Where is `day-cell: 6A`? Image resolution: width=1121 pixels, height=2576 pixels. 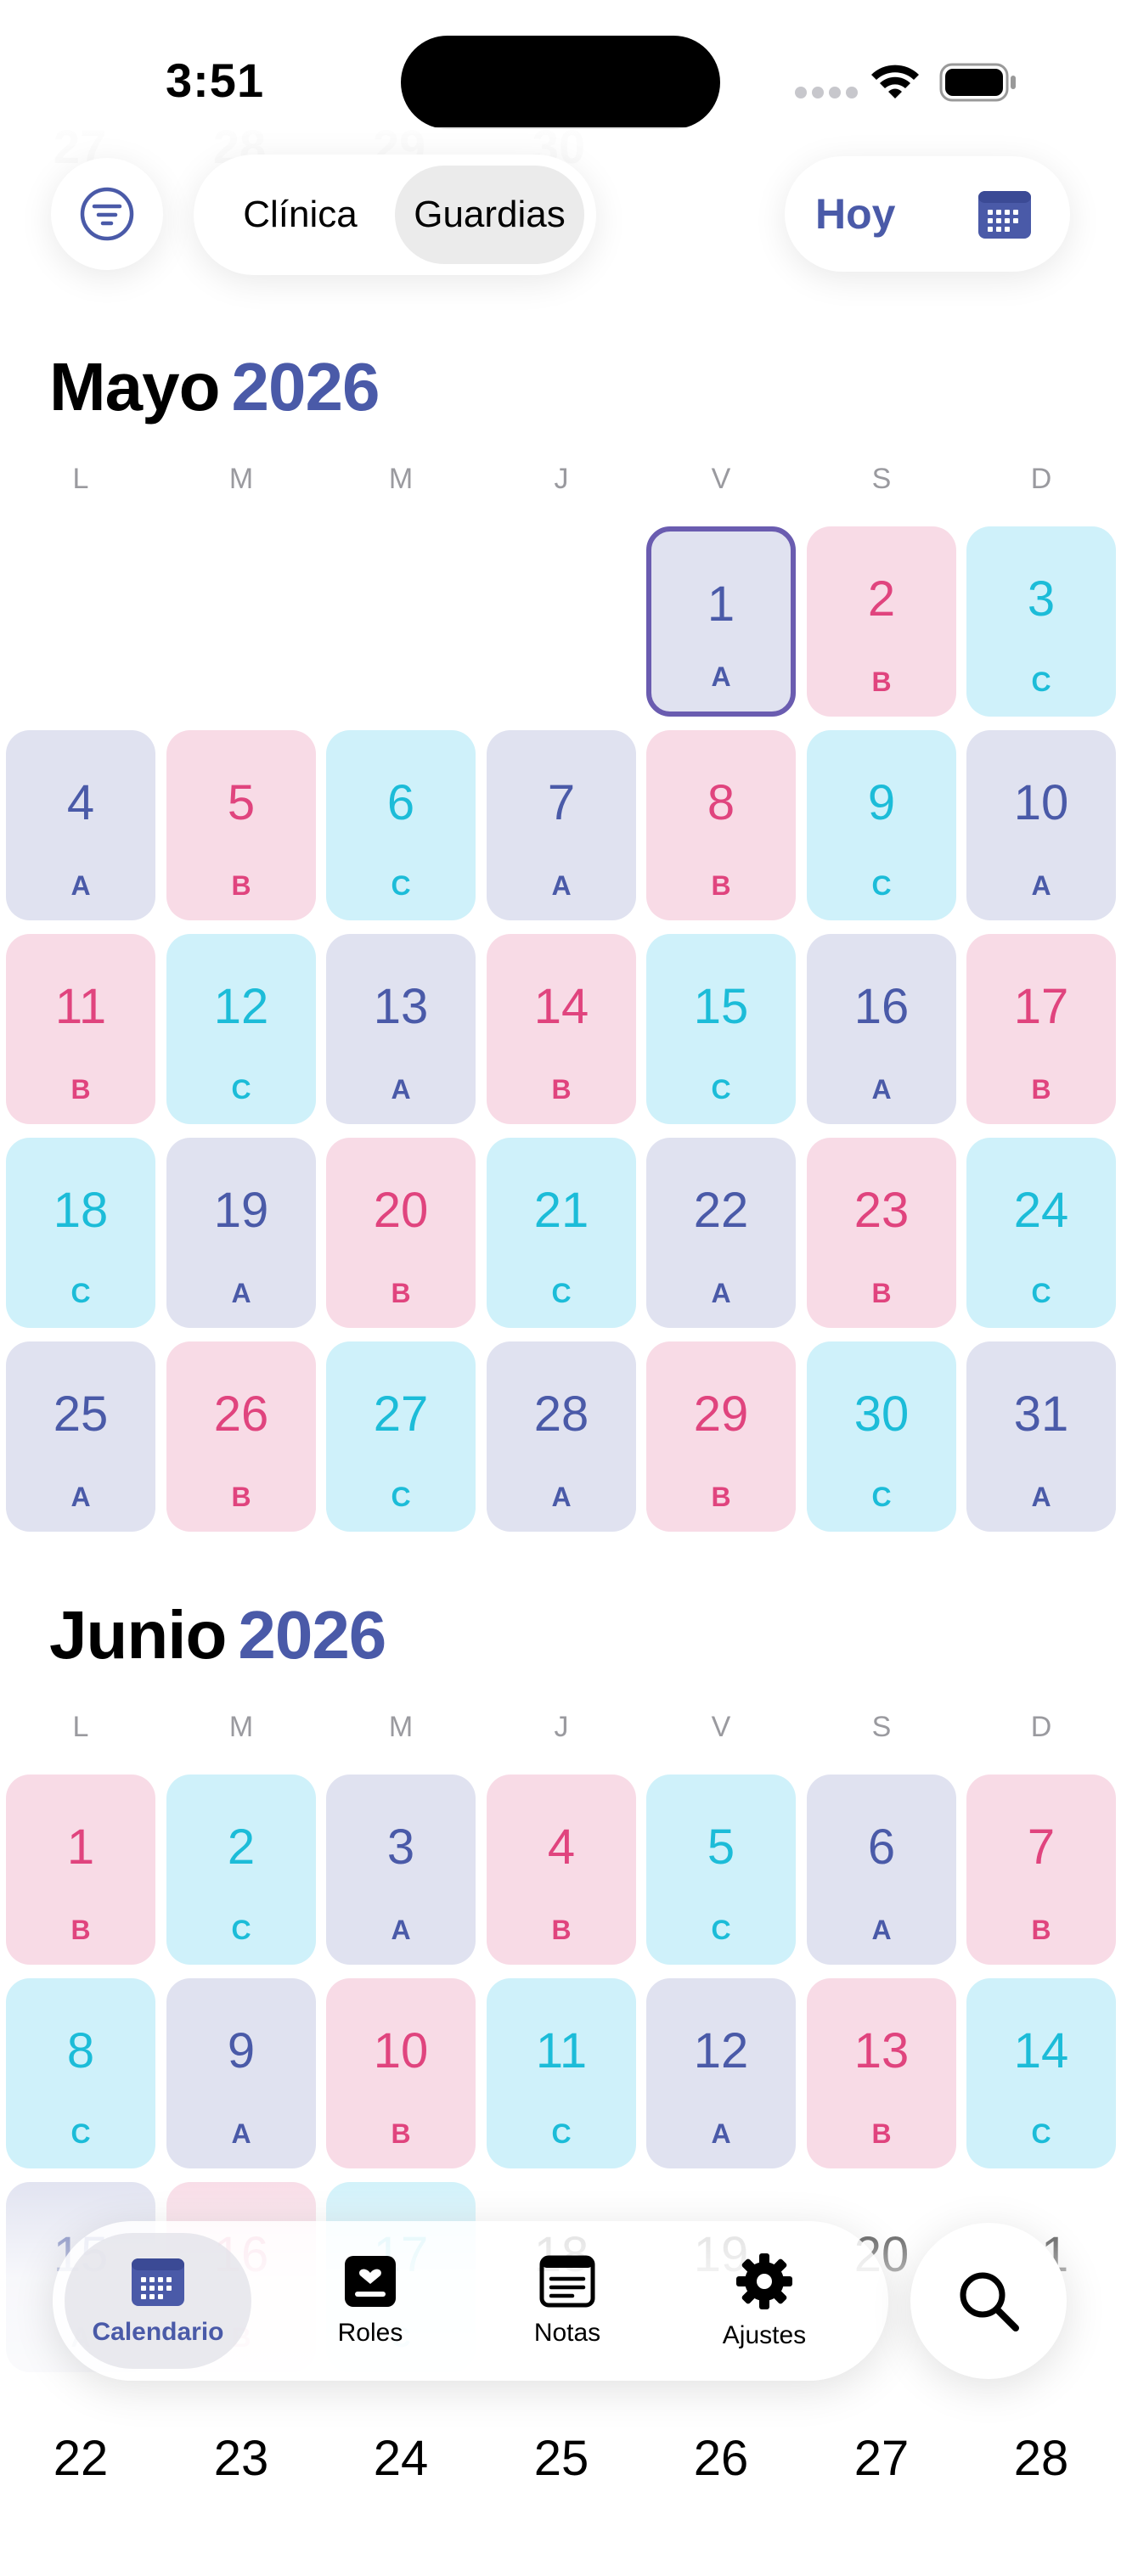 day-cell: 6A is located at coordinates (881, 1870).